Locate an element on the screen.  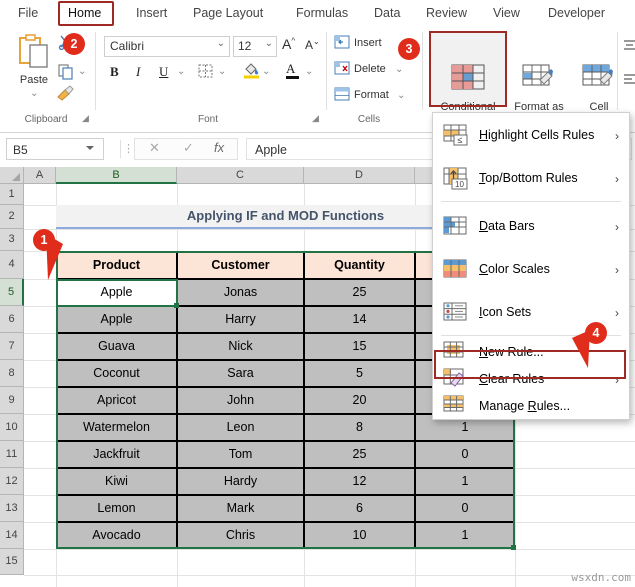
cell-D14: 10 is located at coordinates (359, 535).